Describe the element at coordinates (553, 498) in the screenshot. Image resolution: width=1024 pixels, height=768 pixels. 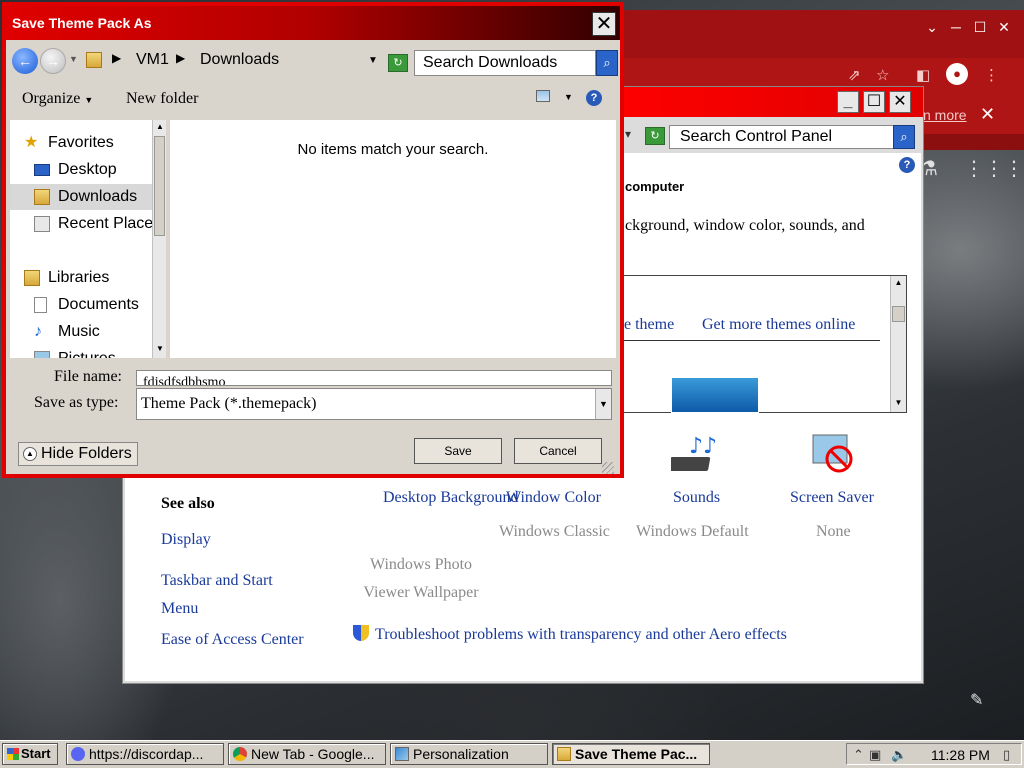
I see `window-color-link: Window Color` at that location.